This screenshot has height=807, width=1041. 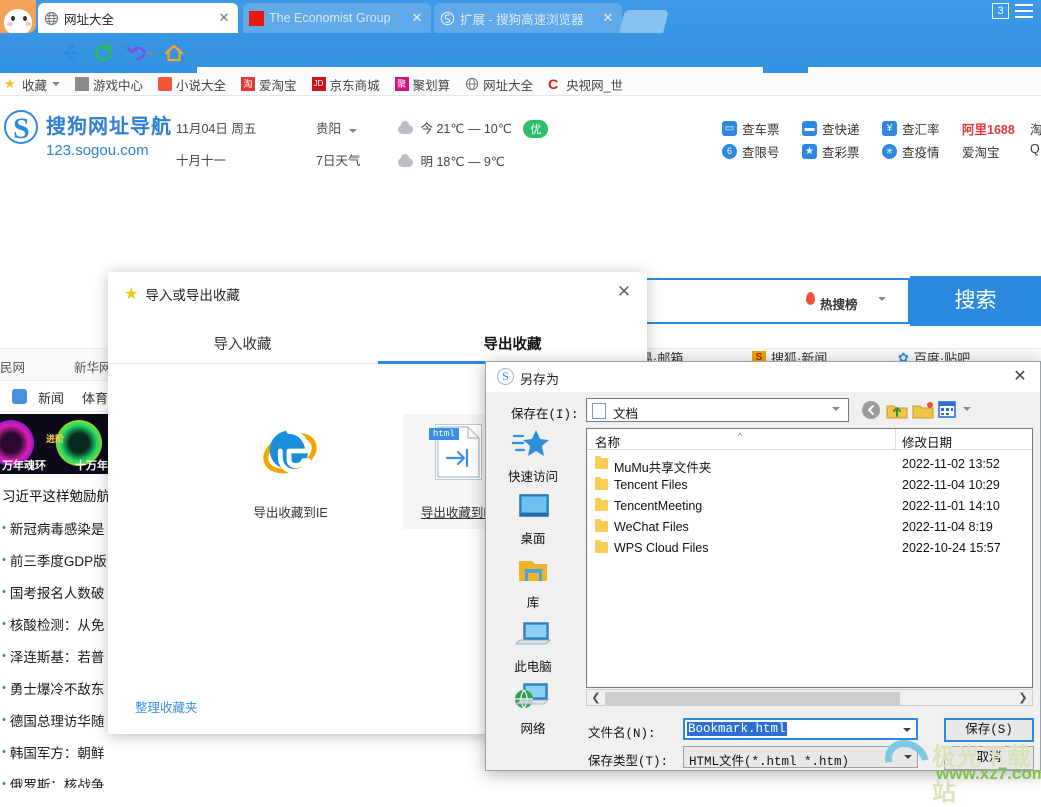 I want to click on place-network: 网络, so click(x=533, y=709).